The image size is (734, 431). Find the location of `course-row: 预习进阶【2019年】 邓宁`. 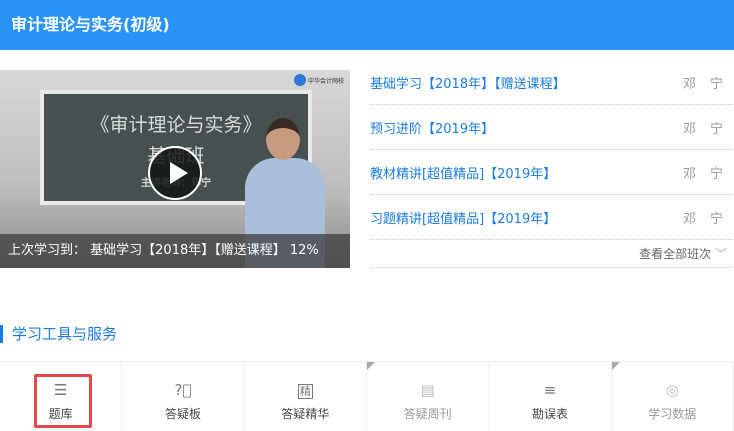

course-row: 预习进阶【2019年】 邓宁 is located at coordinates (551, 127).